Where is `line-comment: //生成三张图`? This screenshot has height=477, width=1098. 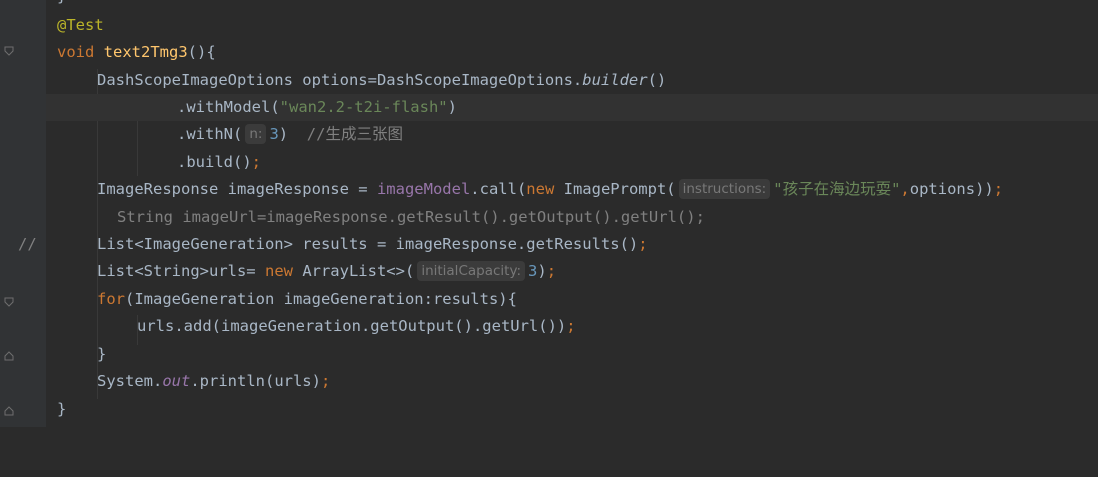
line-comment: //生成三张图 is located at coordinates (354, 134).